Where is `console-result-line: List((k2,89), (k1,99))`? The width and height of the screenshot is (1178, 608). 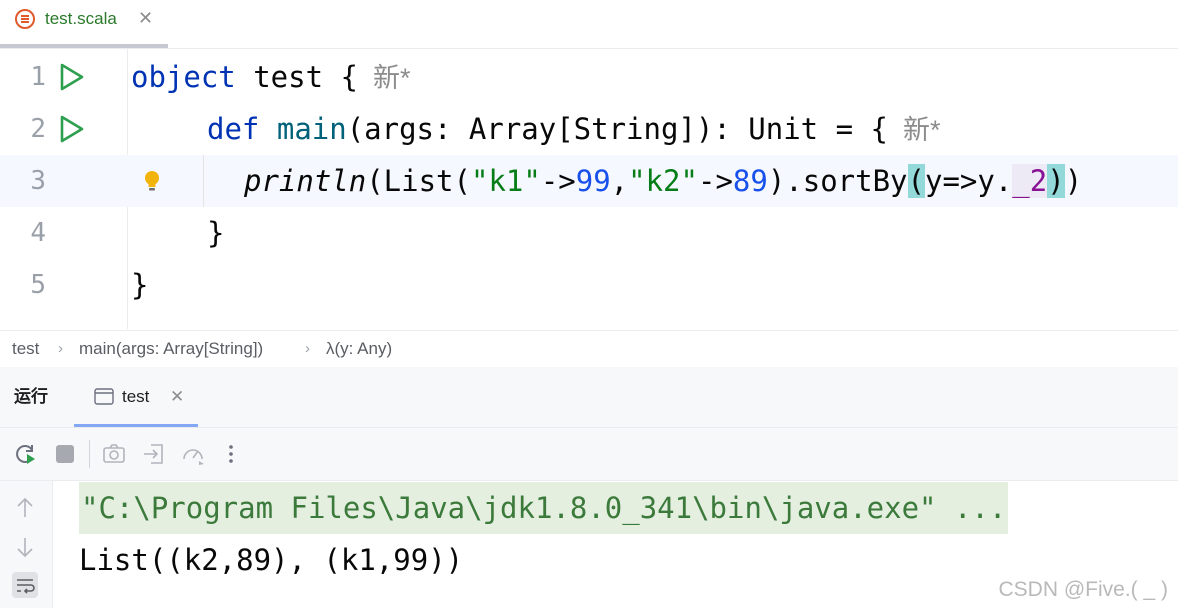 console-result-line: List((k2,89), (k1,99)) is located at coordinates (271, 560).